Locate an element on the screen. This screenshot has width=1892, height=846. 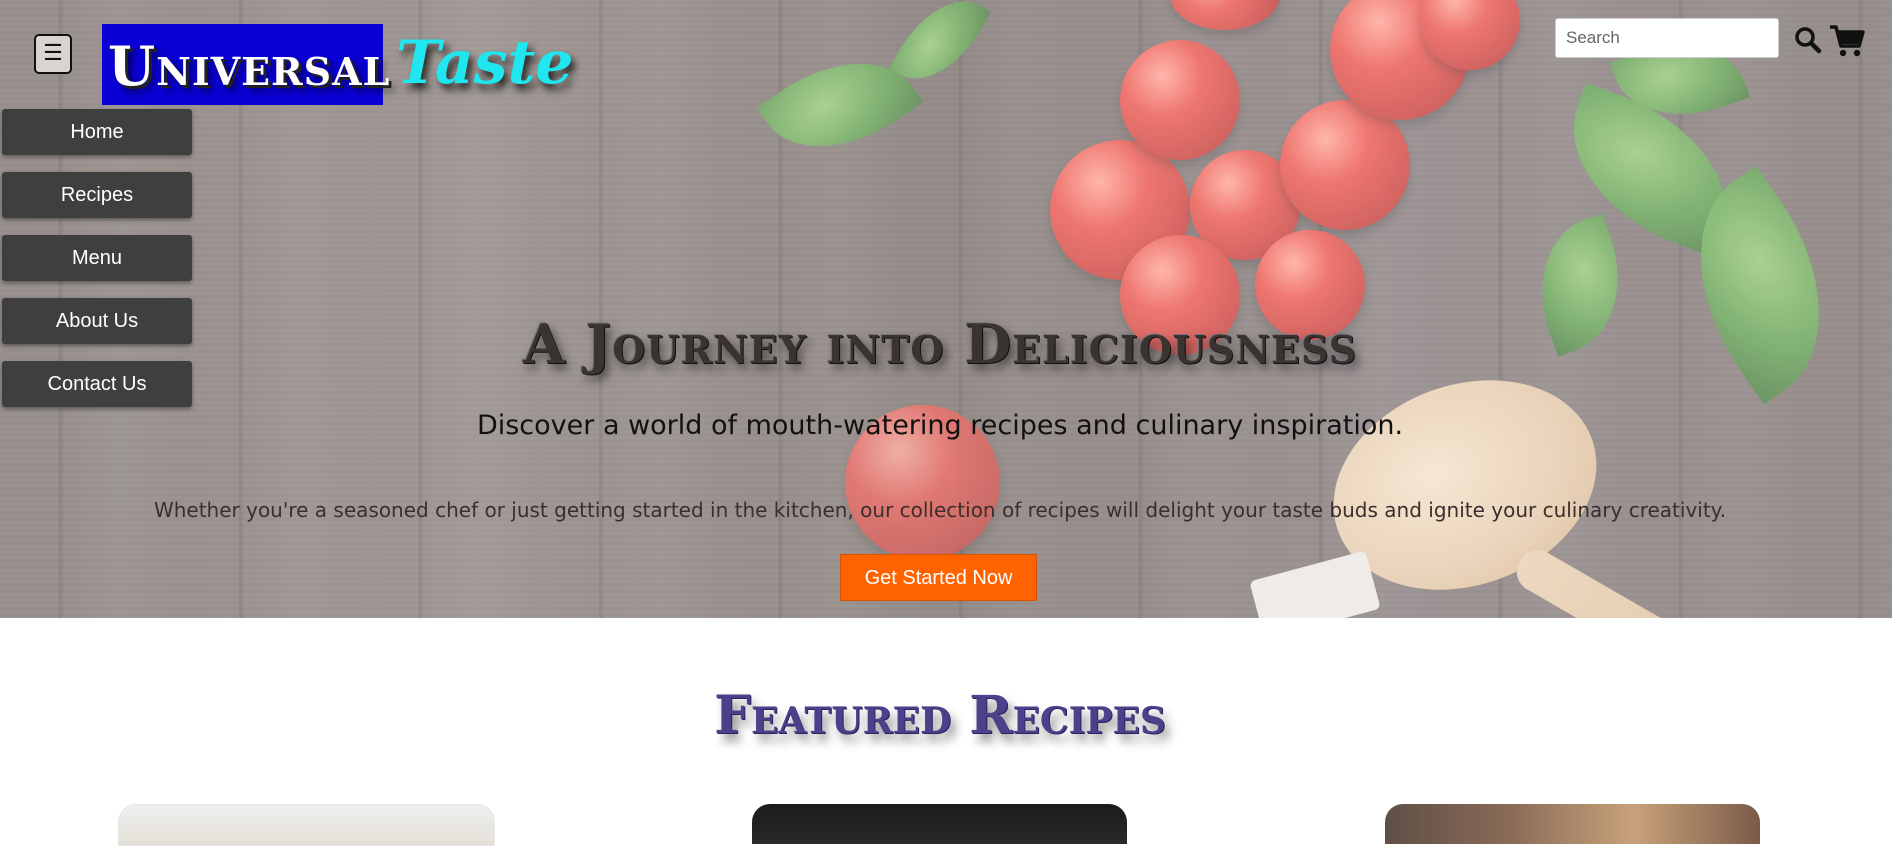
nav-item-home: Home is located at coordinates (97, 132).